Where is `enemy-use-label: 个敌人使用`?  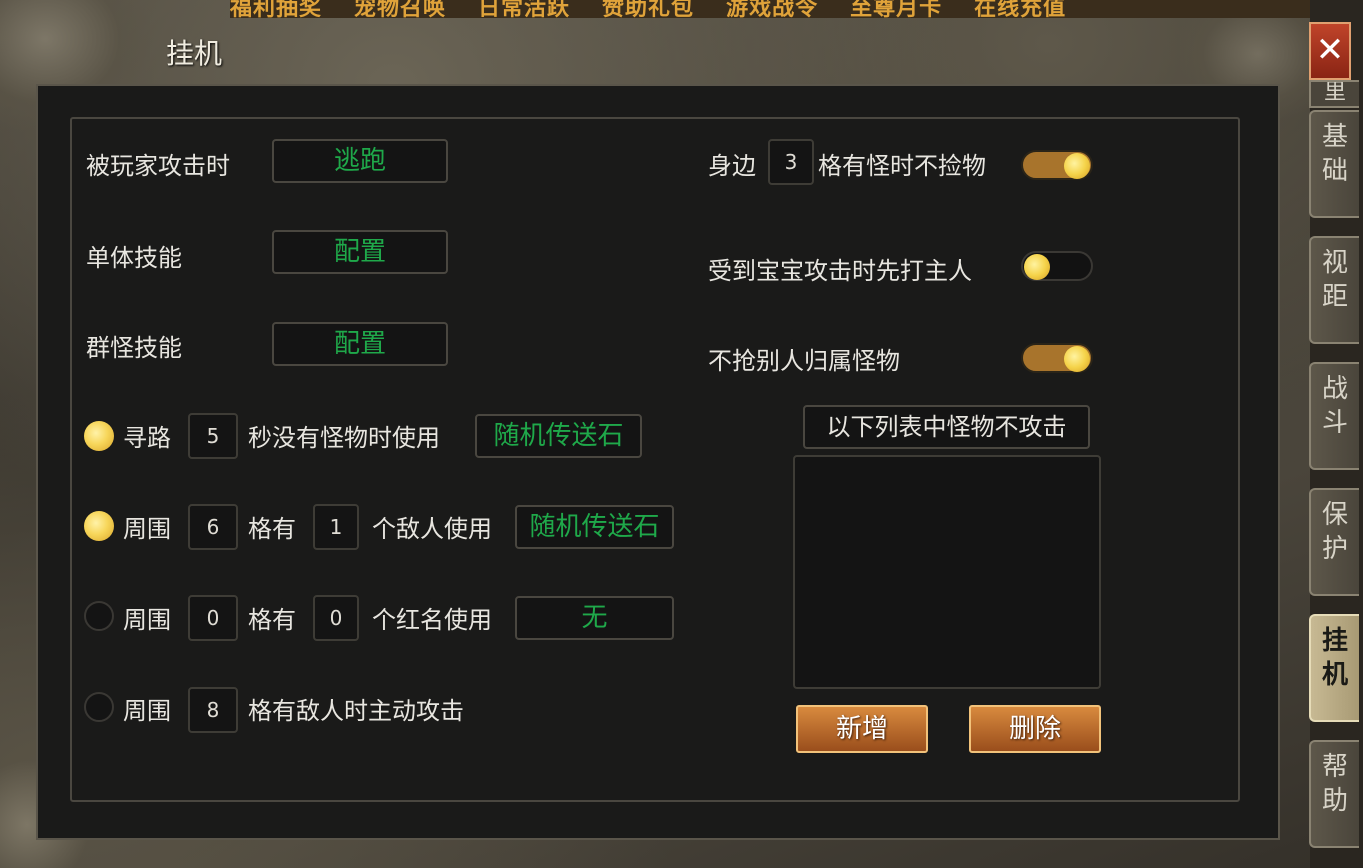 enemy-use-label: 个敌人使用 is located at coordinates (432, 529).